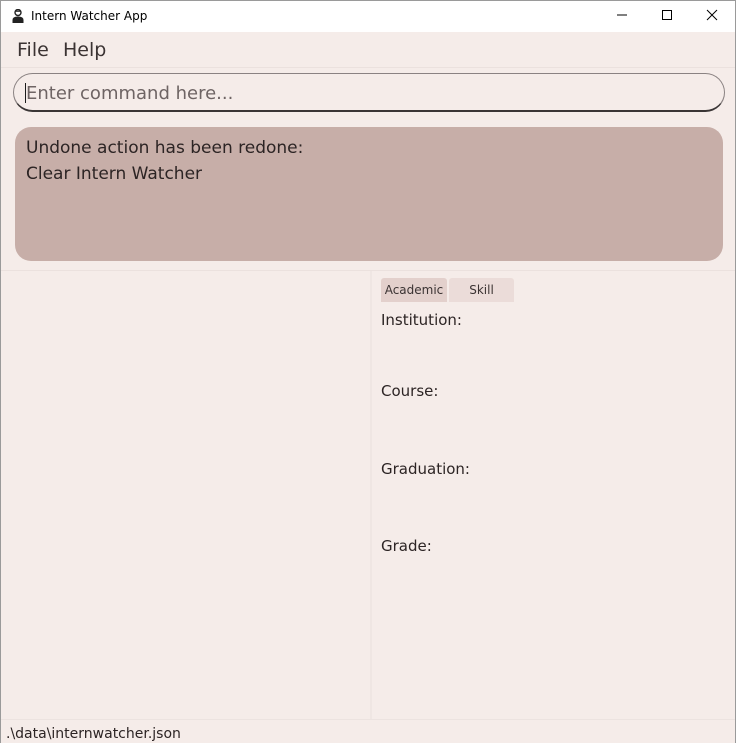  I want to click on tab-academic: Academic, so click(414, 290).